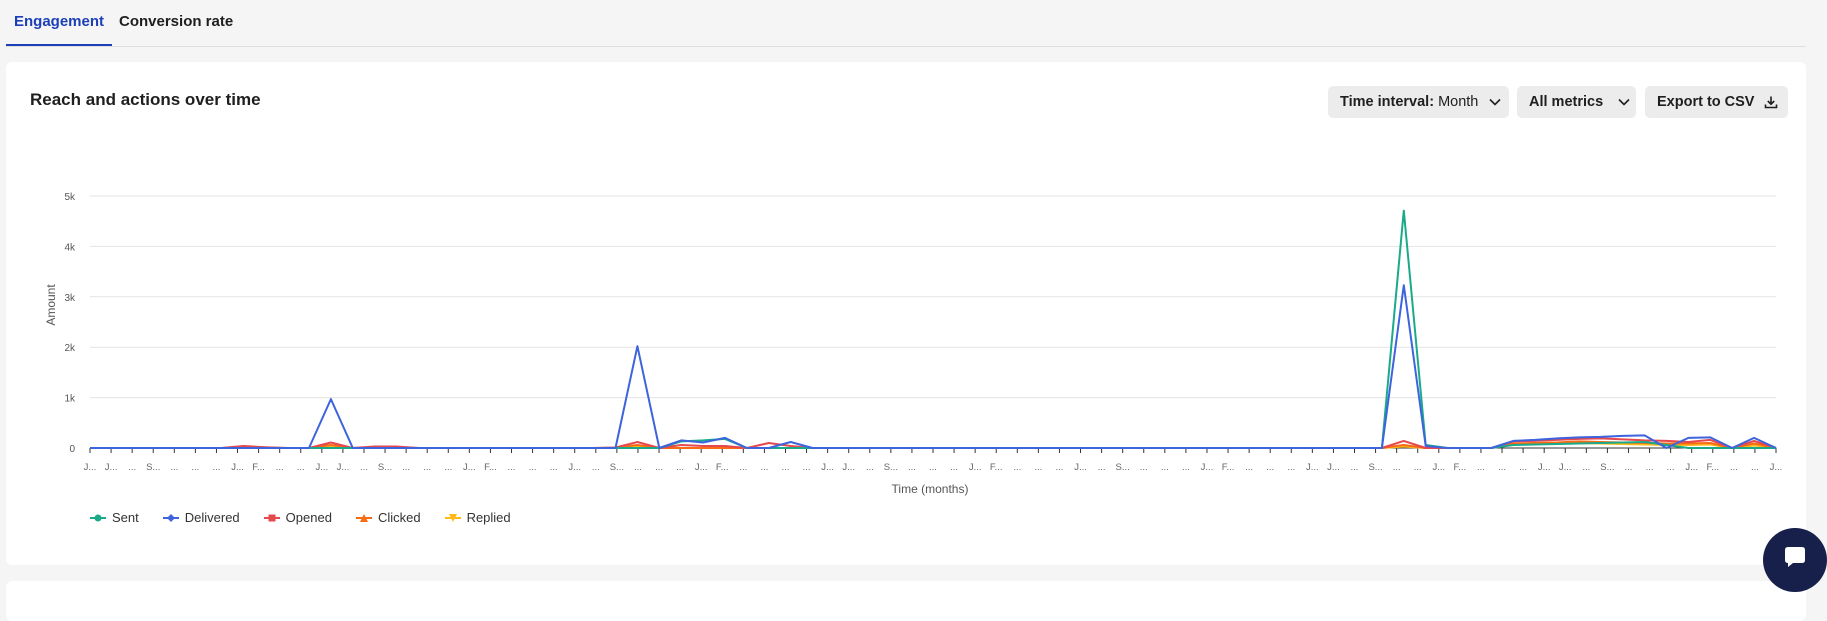 The image size is (1827, 621). What do you see at coordinates (114, 517) in the screenshot?
I see `legend-item-sent: Sent` at bounding box center [114, 517].